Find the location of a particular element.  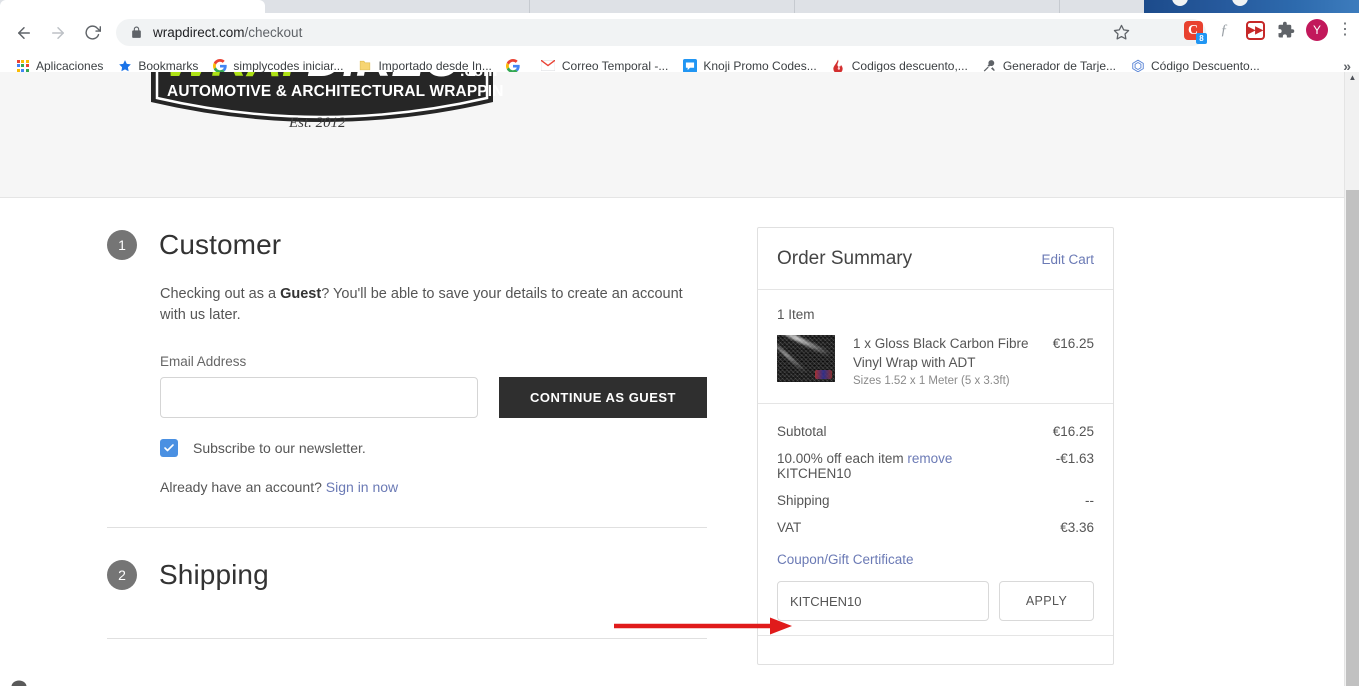

coupon-extension-icon: C8 is located at coordinates (1194, 31).